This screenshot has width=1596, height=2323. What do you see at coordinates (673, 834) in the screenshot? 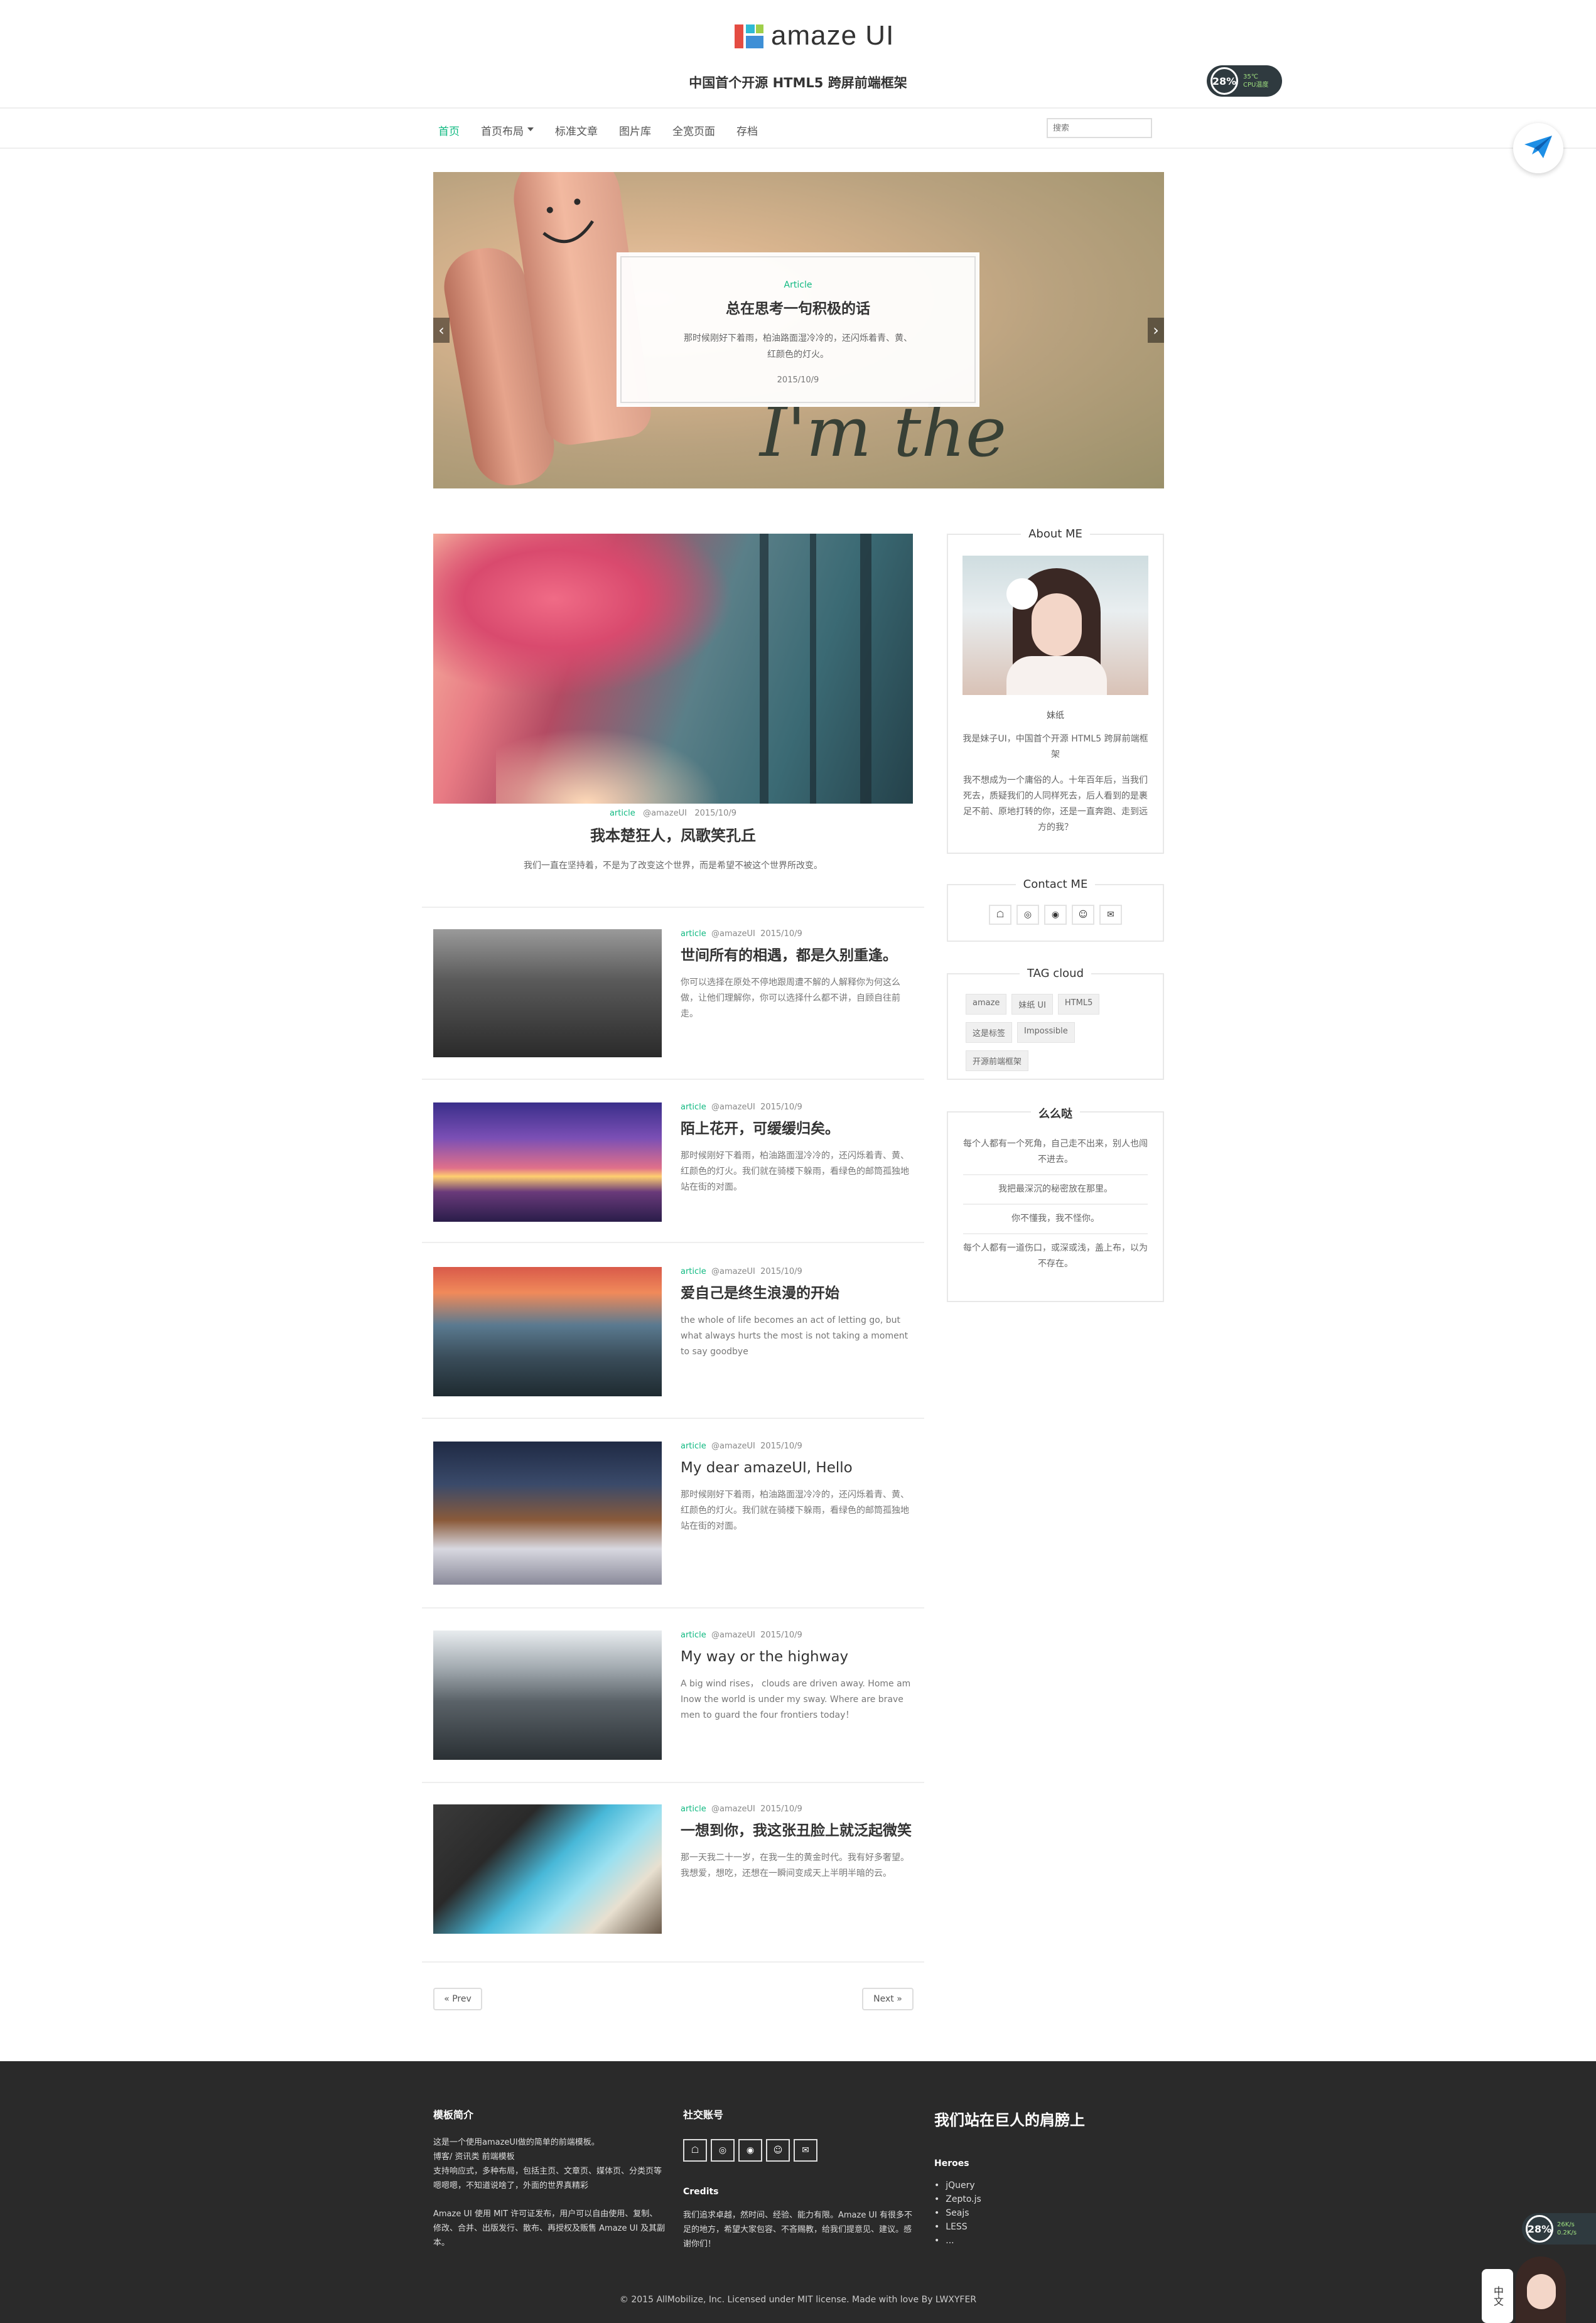
I see `featured-title: 我本楚狂人，凤歌笑孔丘` at bounding box center [673, 834].